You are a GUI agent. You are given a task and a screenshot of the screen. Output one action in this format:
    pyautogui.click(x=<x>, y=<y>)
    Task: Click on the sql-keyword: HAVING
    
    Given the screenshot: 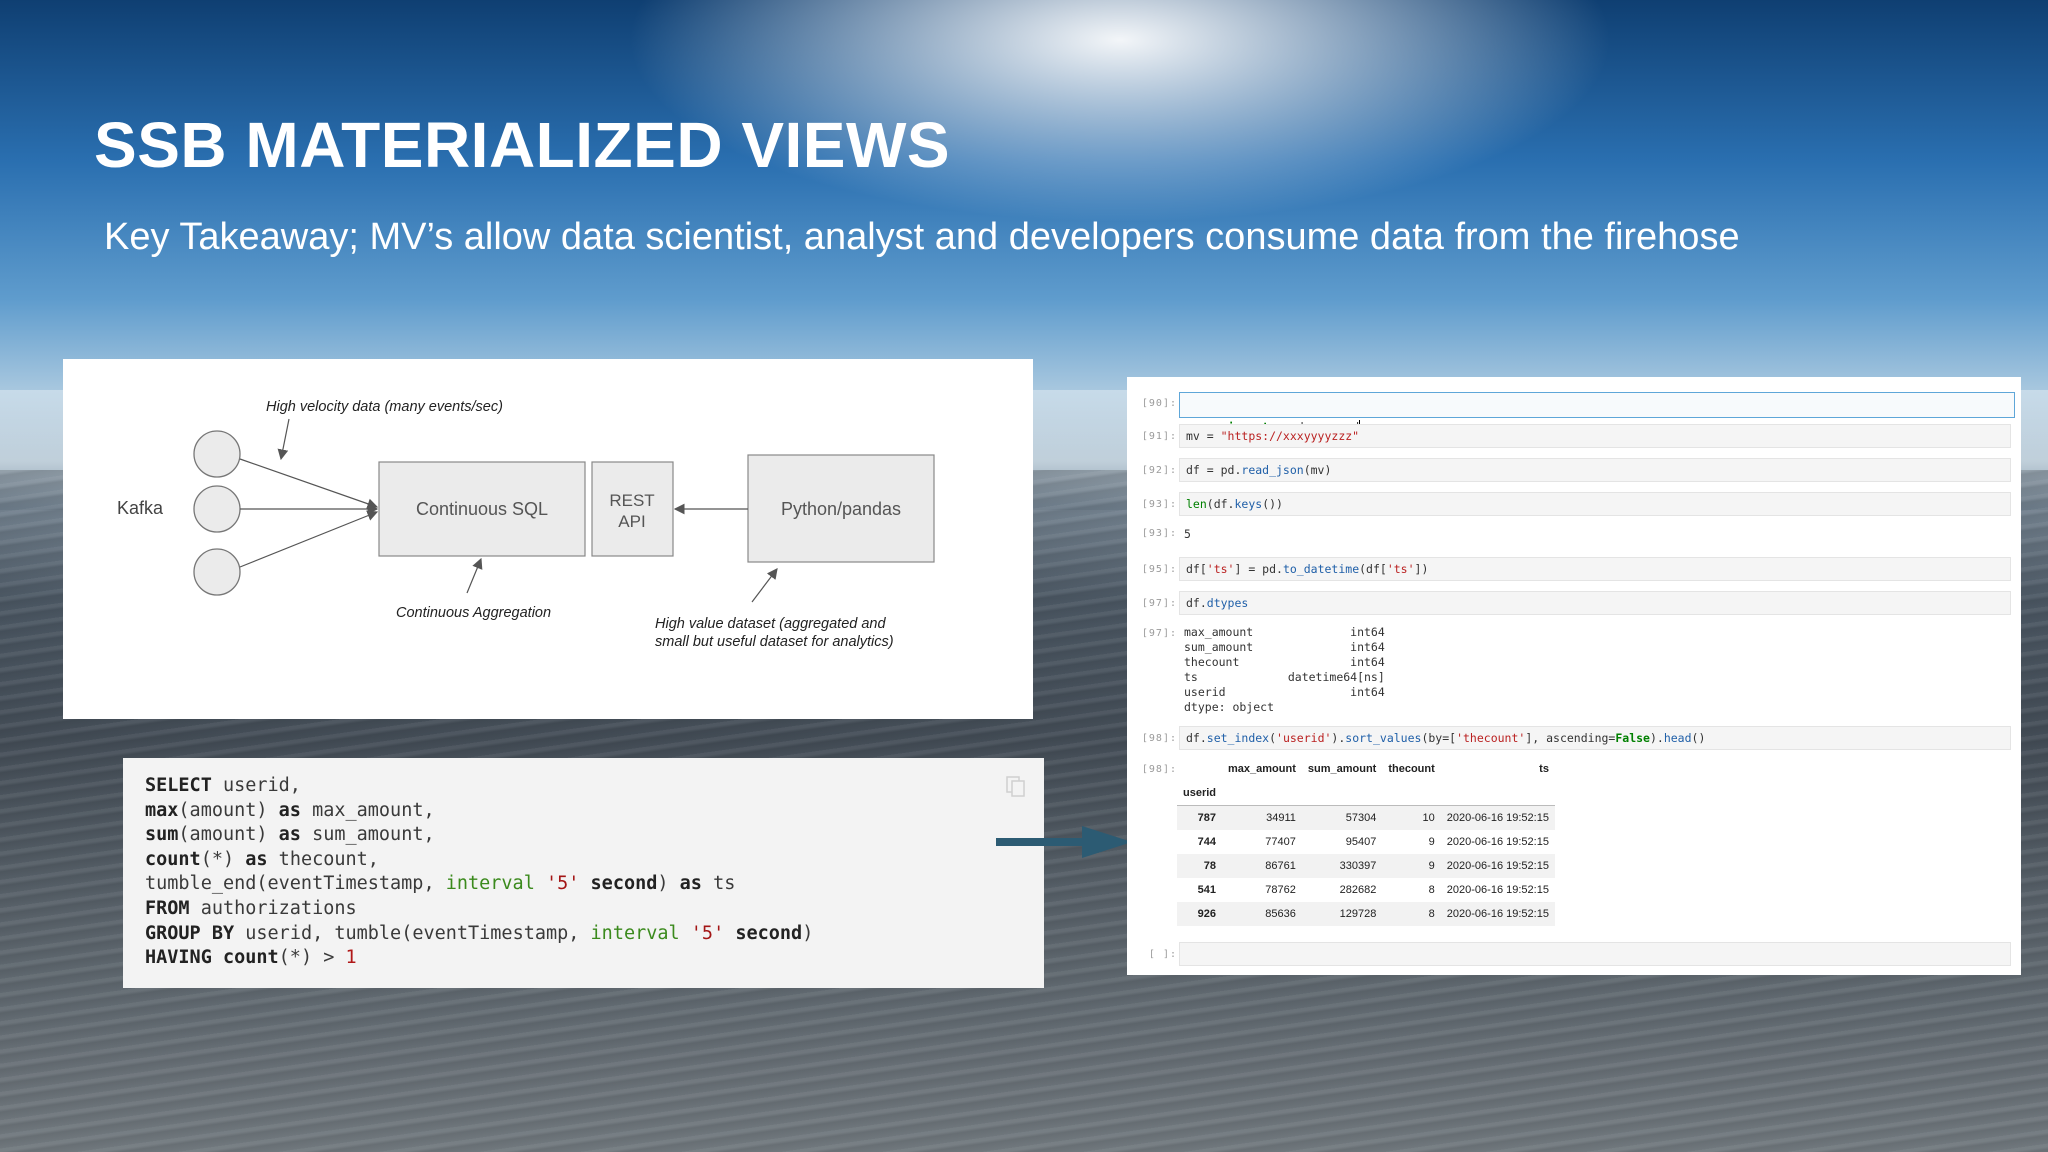 What is the action you would take?
    pyautogui.click(x=178, y=958)
    